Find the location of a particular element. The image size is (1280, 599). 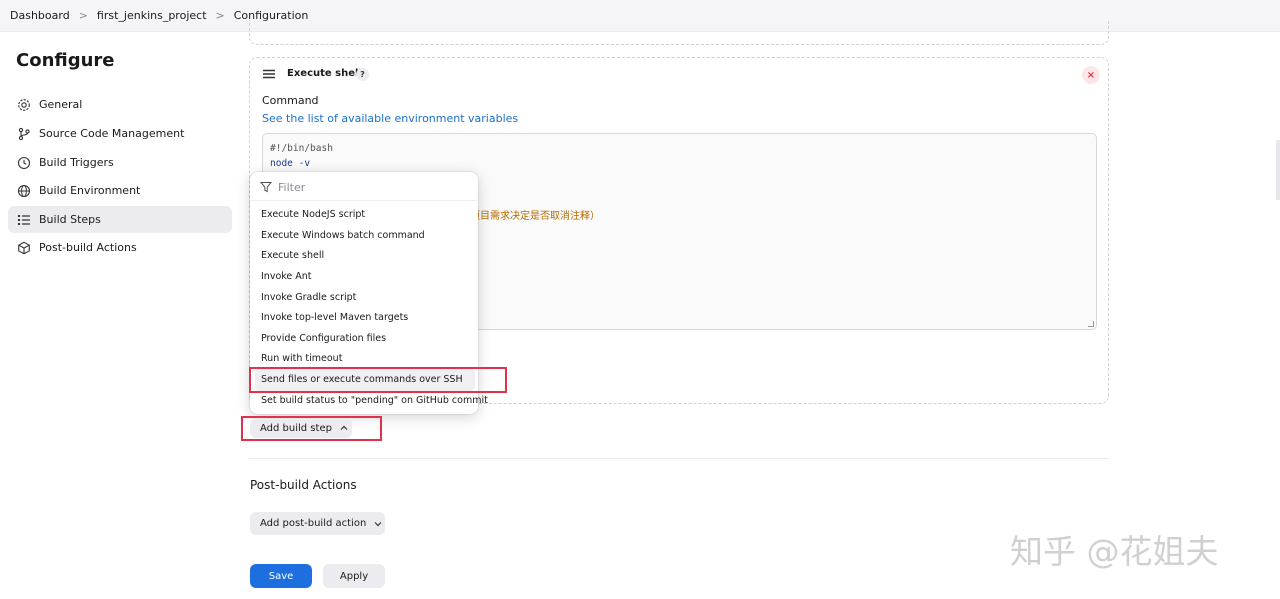

highlight-box-add-build-step is located at coordinates (311, 428).